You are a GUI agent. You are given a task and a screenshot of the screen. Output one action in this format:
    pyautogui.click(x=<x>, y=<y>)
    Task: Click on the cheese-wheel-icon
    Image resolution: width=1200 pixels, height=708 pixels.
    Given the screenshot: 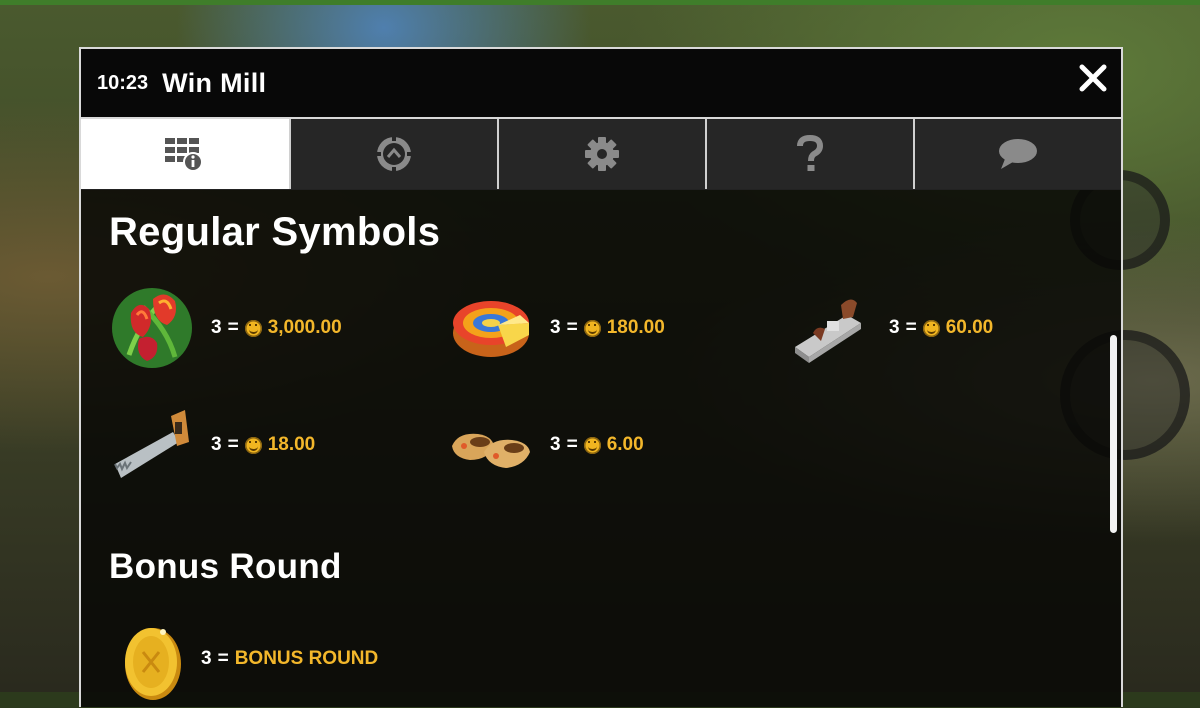 What is the action you would take?
    pyautogui.click(x=491, y=328)
    